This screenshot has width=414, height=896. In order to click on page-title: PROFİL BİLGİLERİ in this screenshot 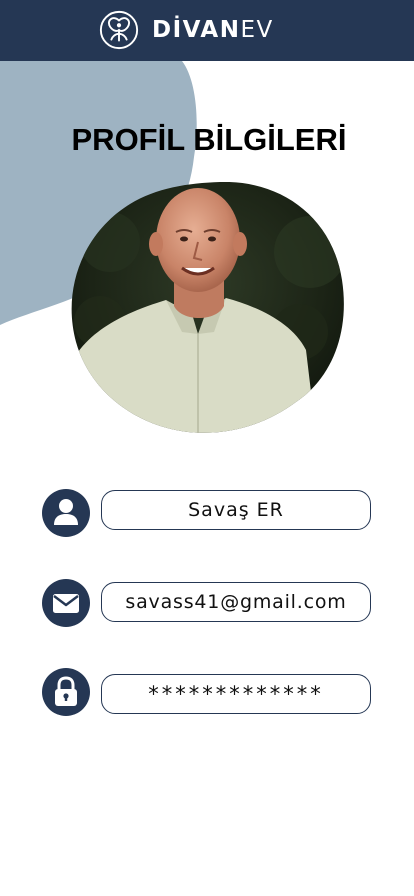, I will do `click(209, 139)`.